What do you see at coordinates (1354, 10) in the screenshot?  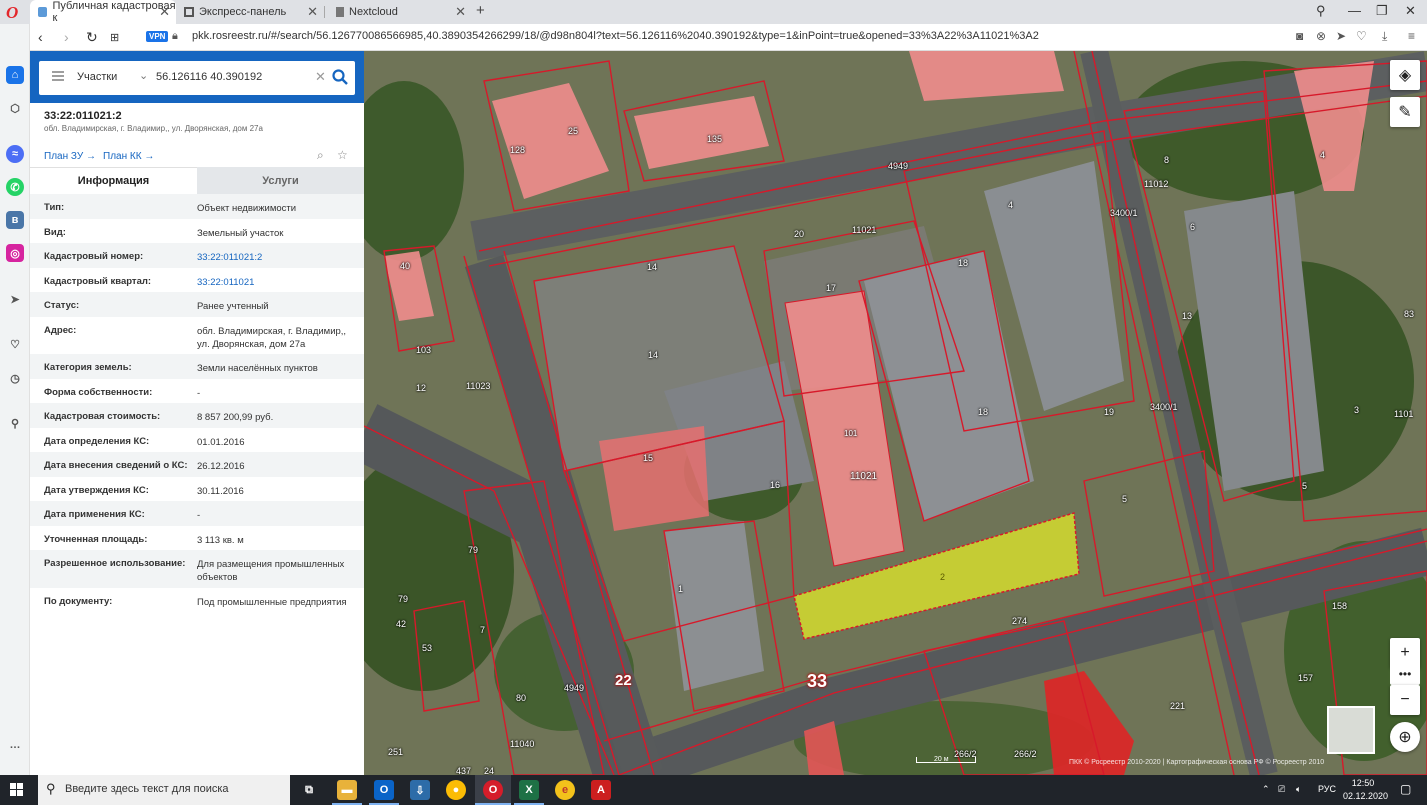 I see `minimize-button: —` at bounding box center [1354, 10].